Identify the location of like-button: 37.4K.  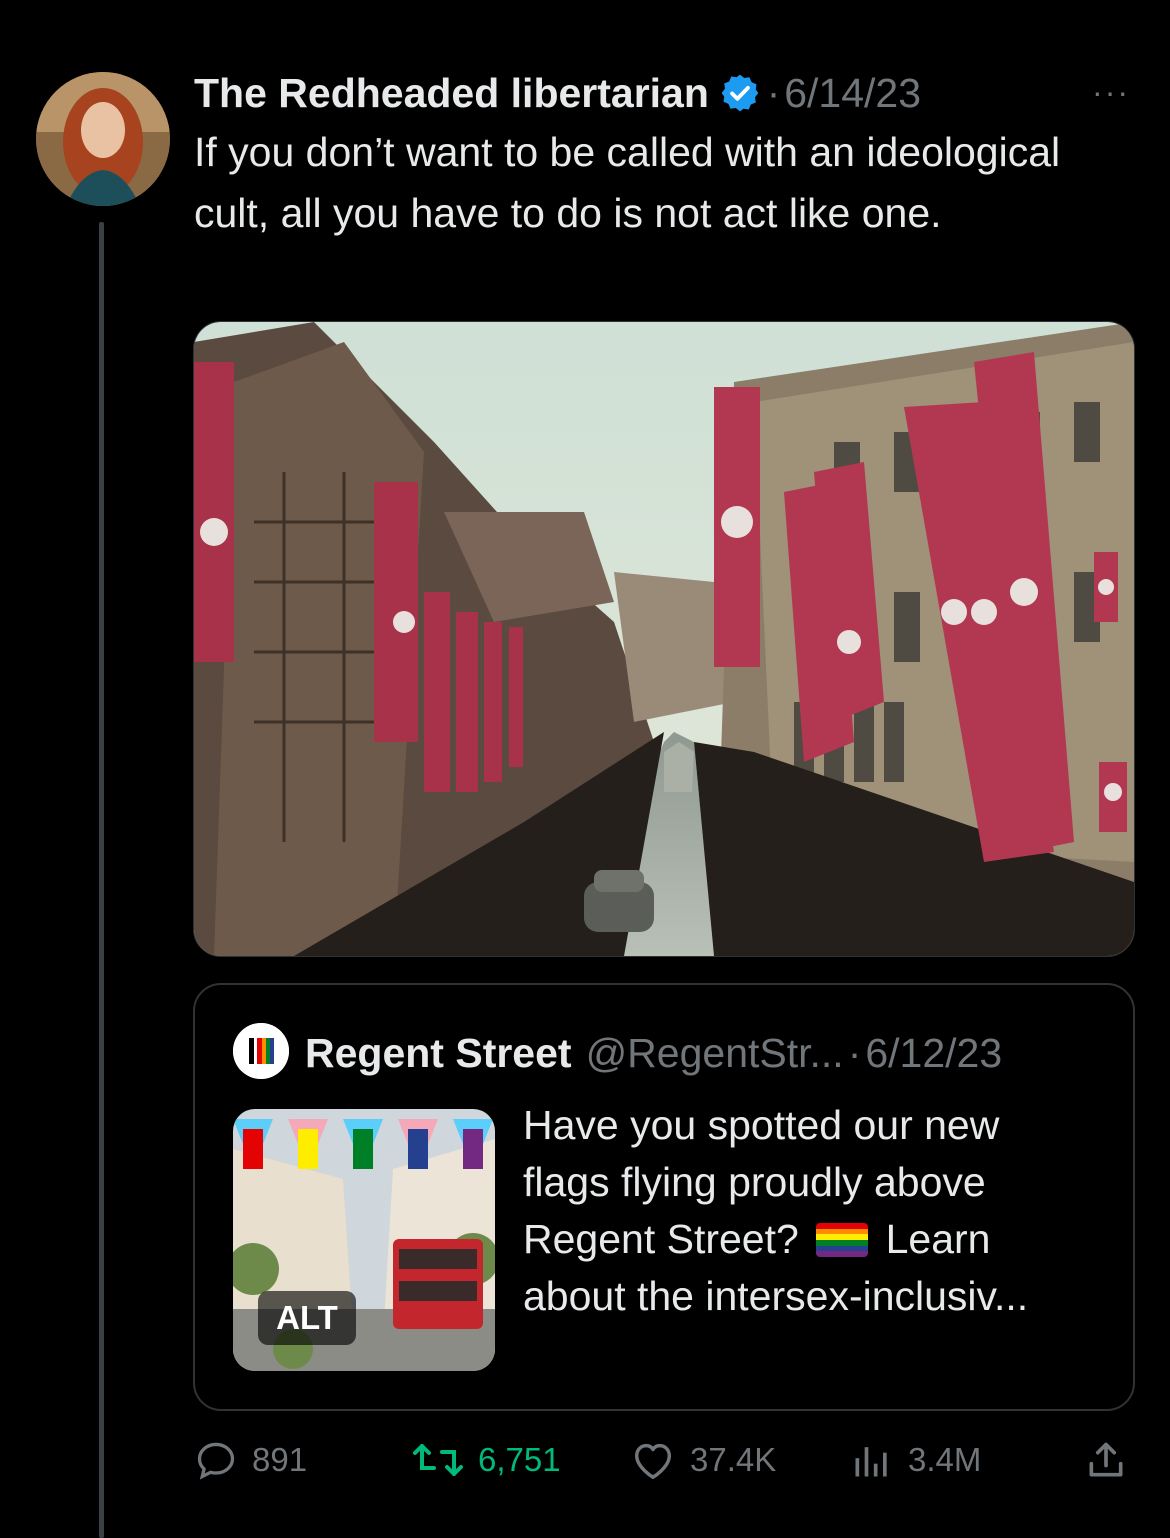
(703, 1460).